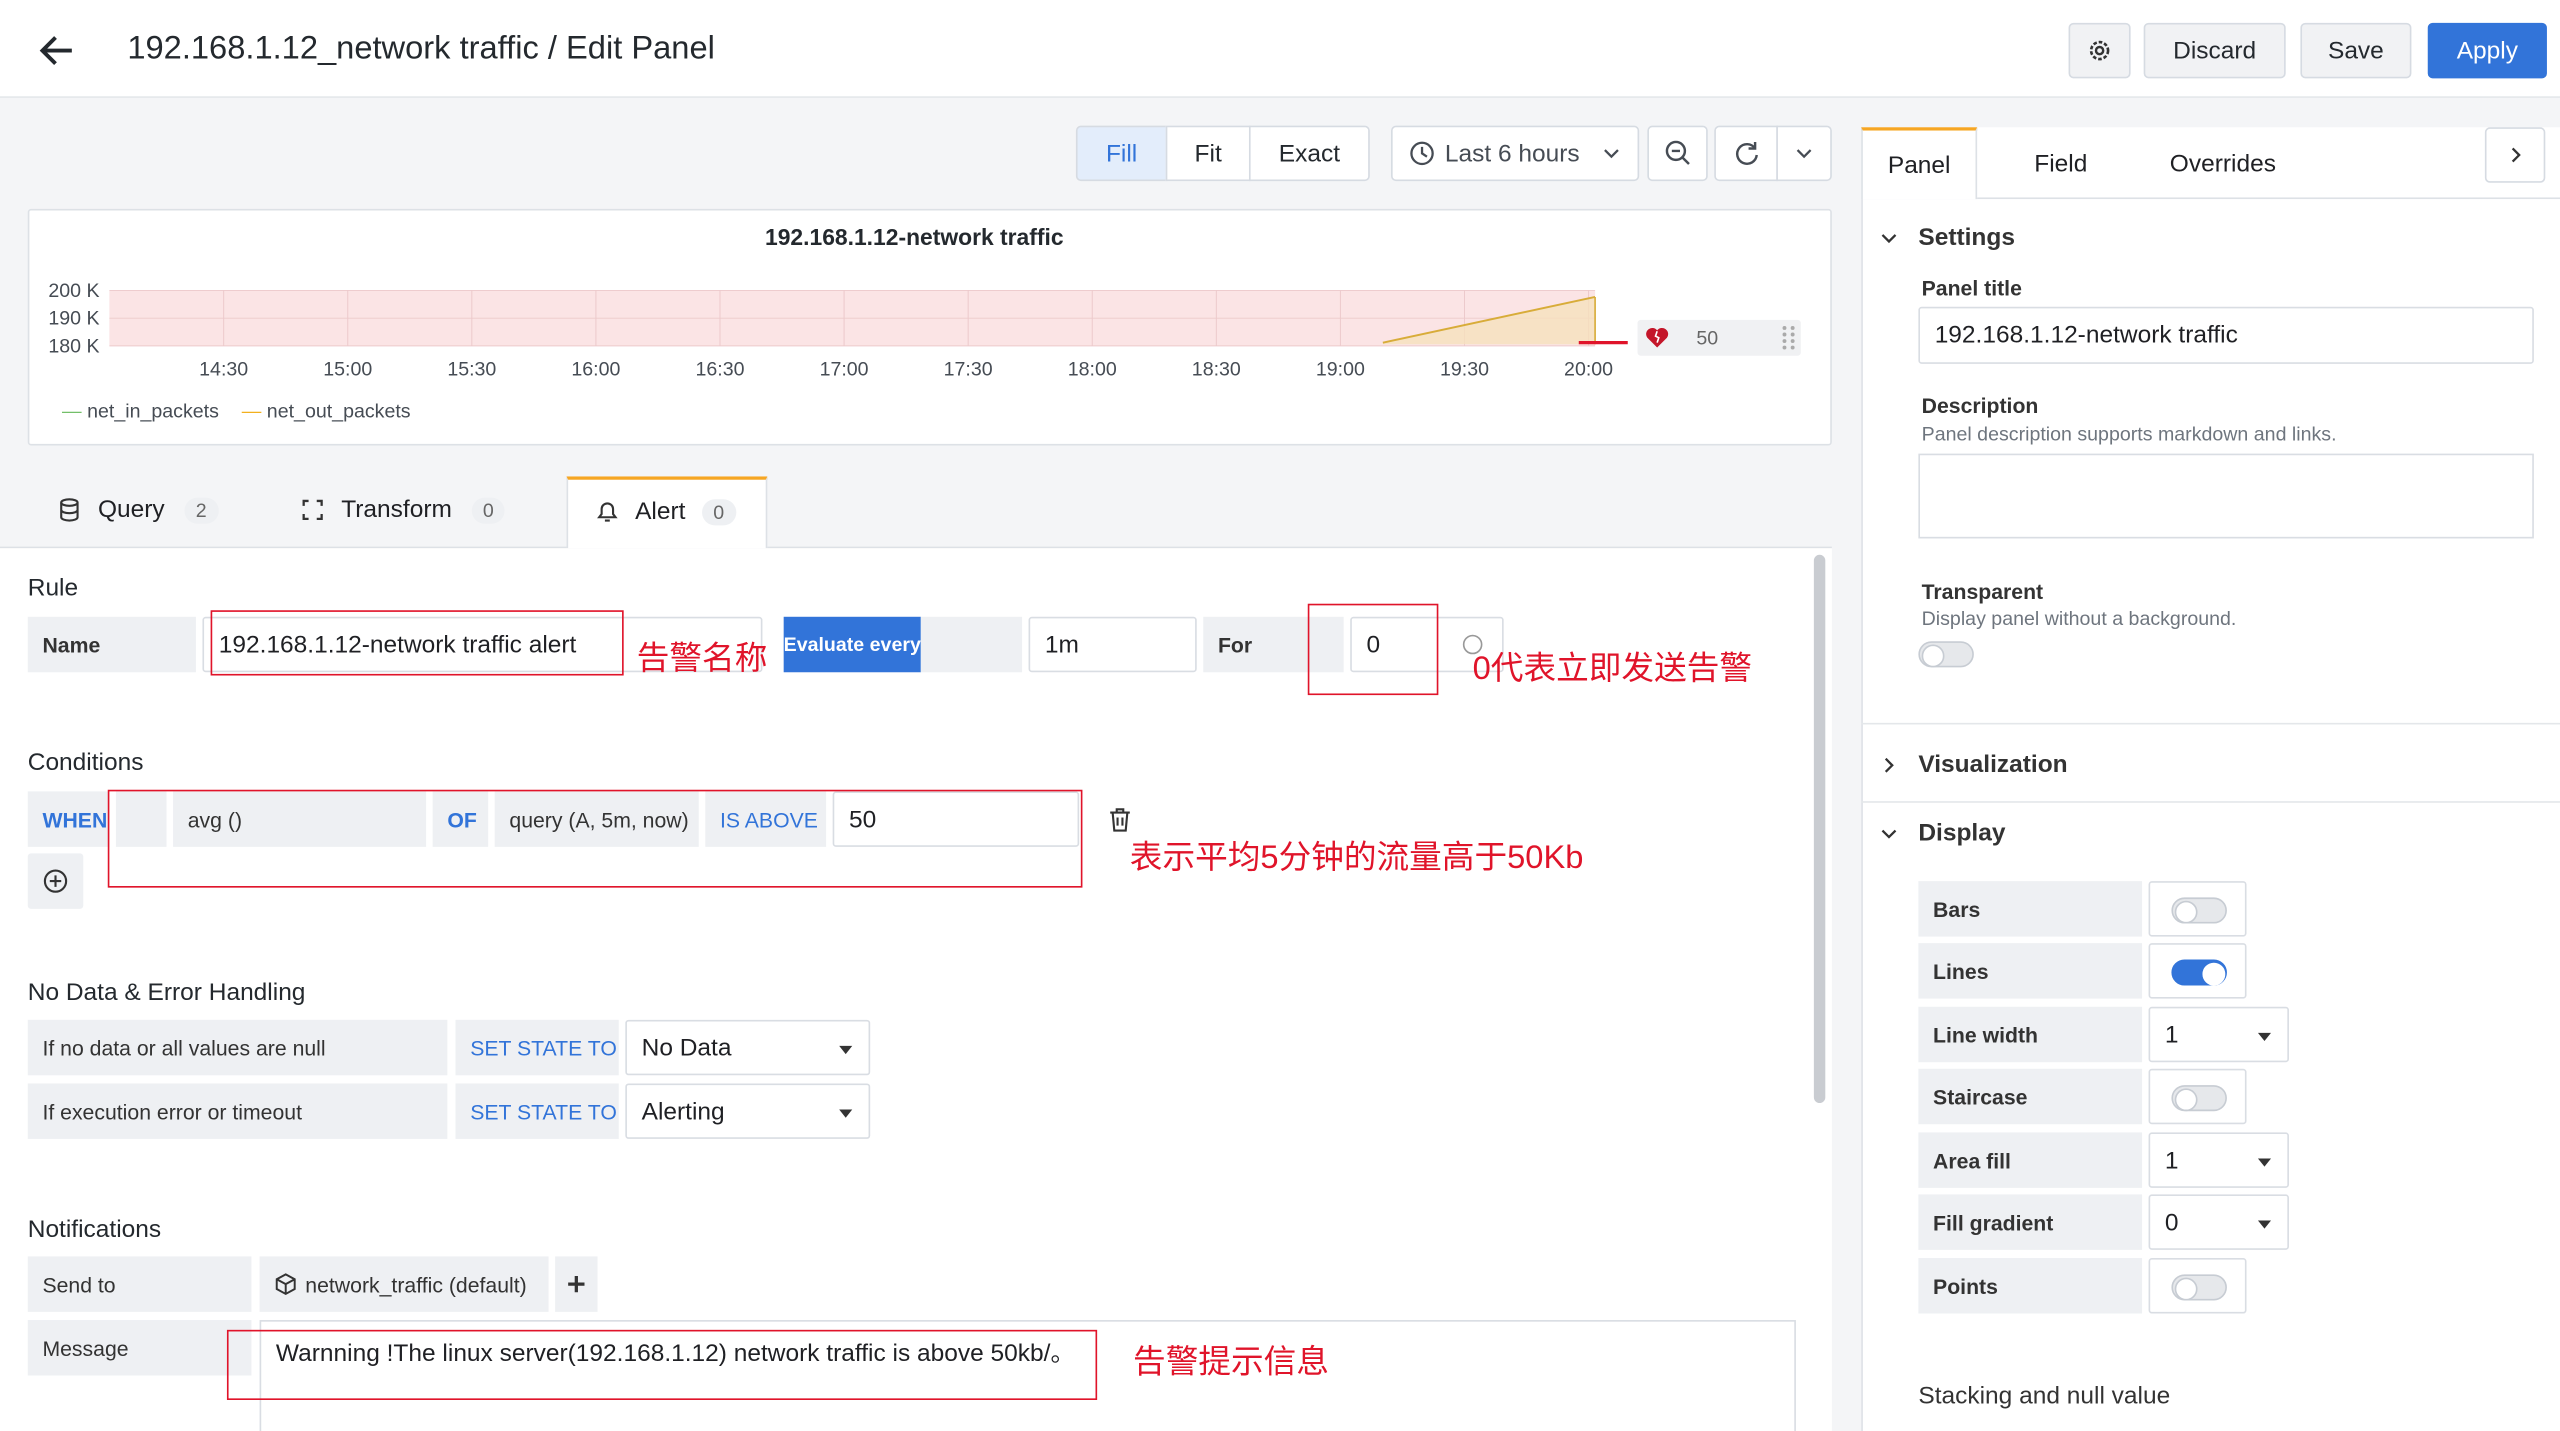  What do you see at coordinates (1819, 829) in the screenshot?
I see `scrollbar` at bounding box center [1819, 829].